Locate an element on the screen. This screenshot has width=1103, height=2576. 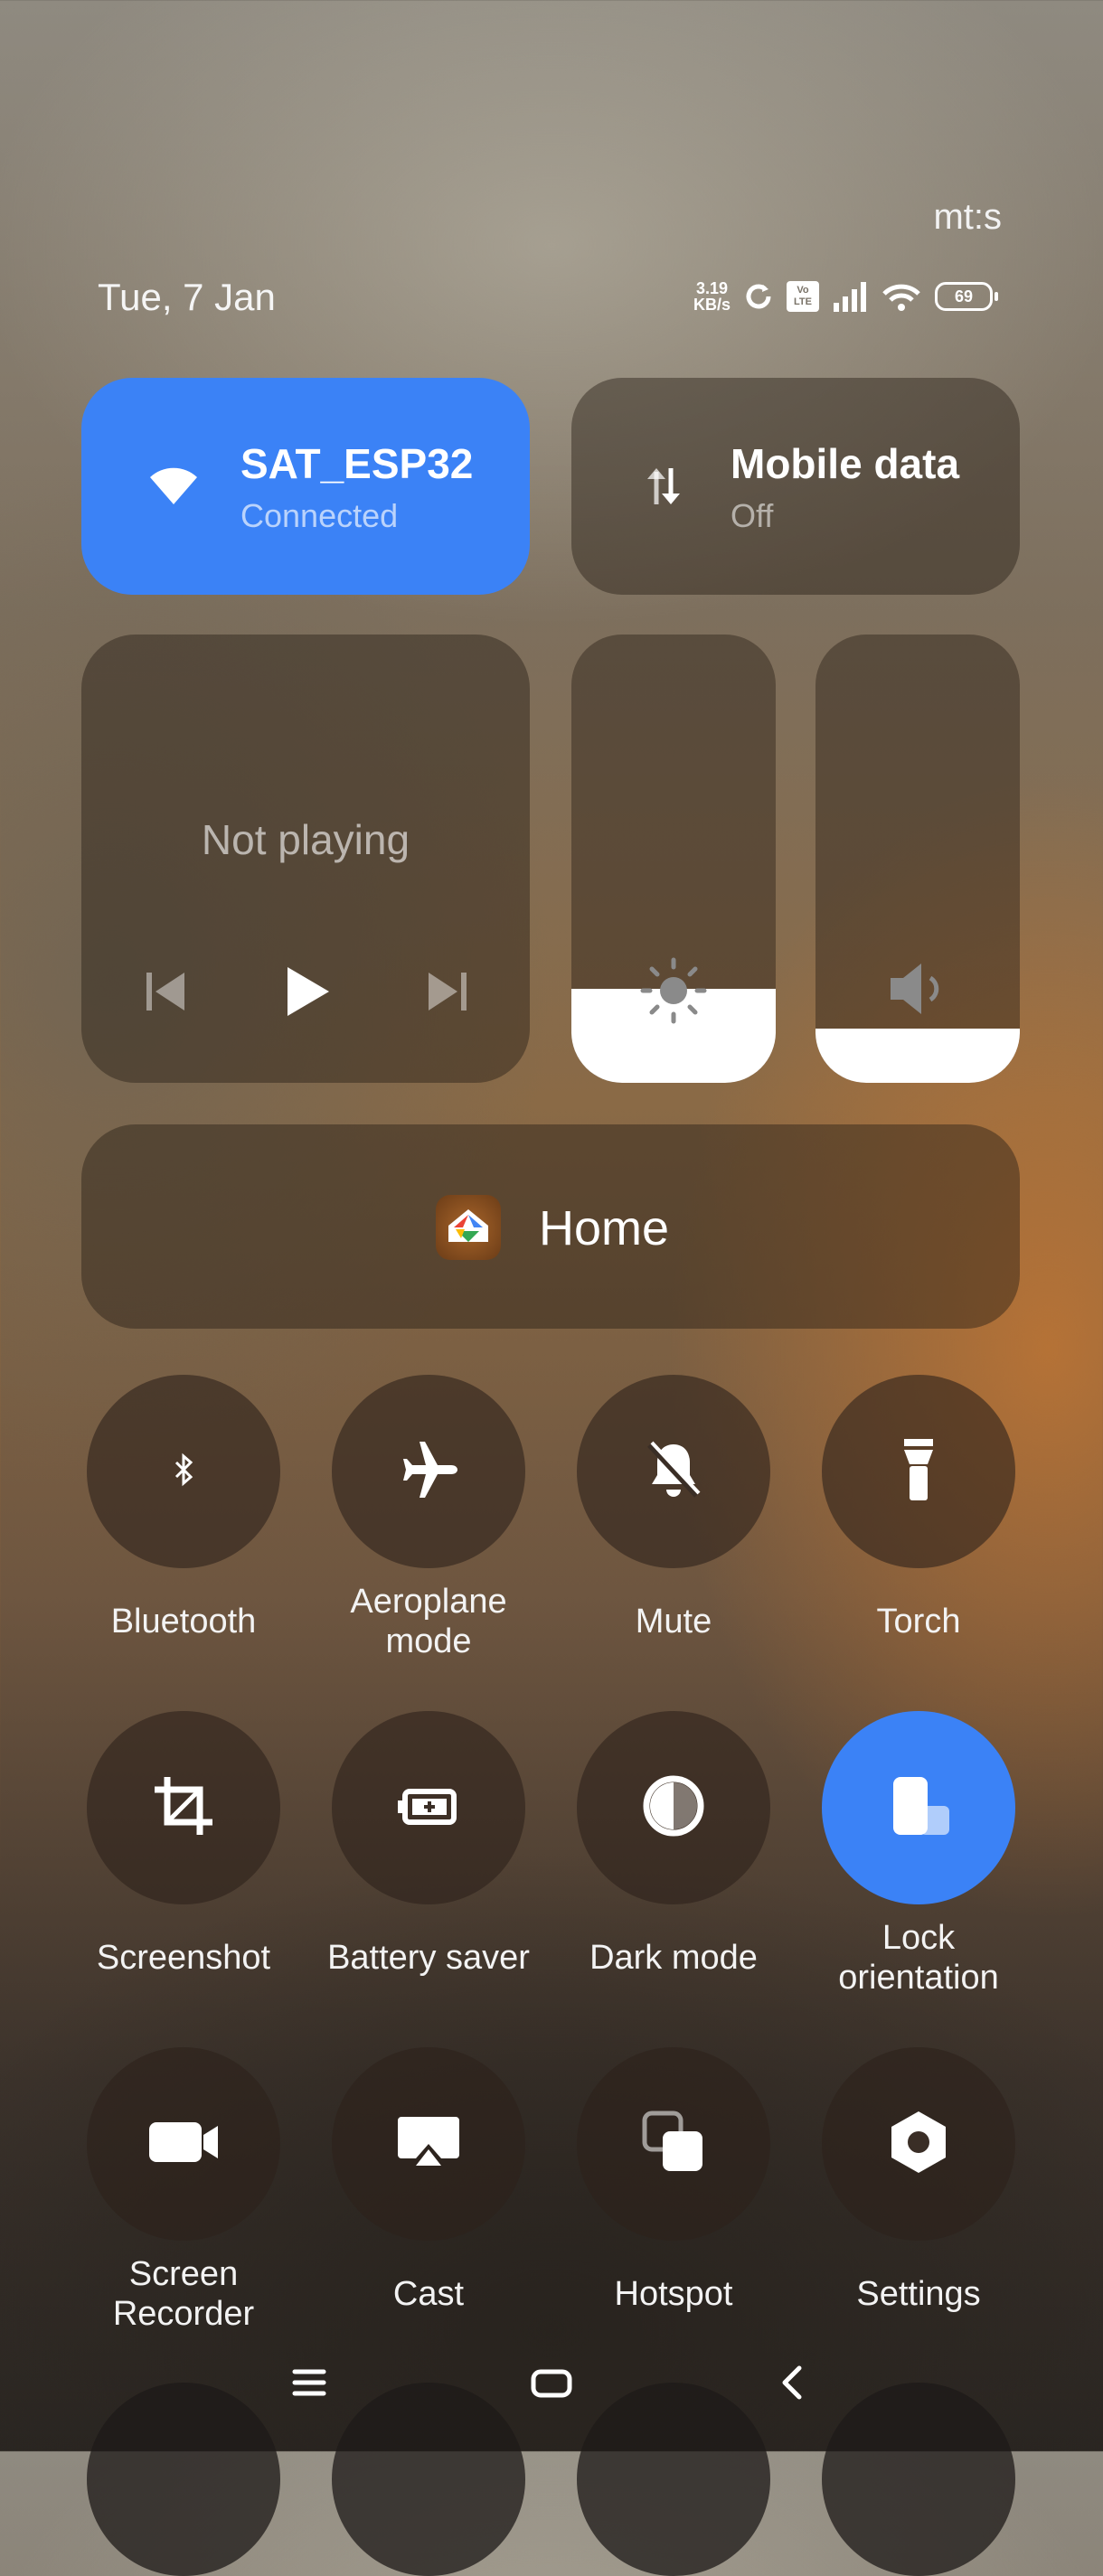
screenshot-label: Screenshot is located at coordinates (183, 1958).